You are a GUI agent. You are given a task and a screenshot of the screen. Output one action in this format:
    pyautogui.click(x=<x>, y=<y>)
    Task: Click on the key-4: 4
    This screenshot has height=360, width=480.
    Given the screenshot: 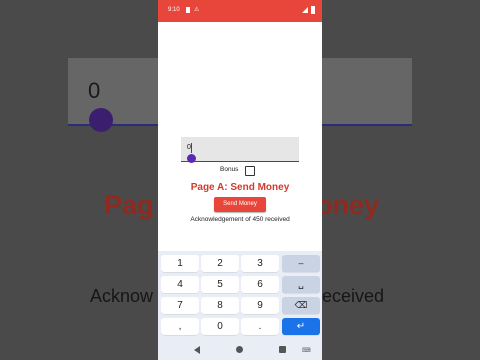 What is the action you would take?
    pyautogui.click(x=180, y=284)
    